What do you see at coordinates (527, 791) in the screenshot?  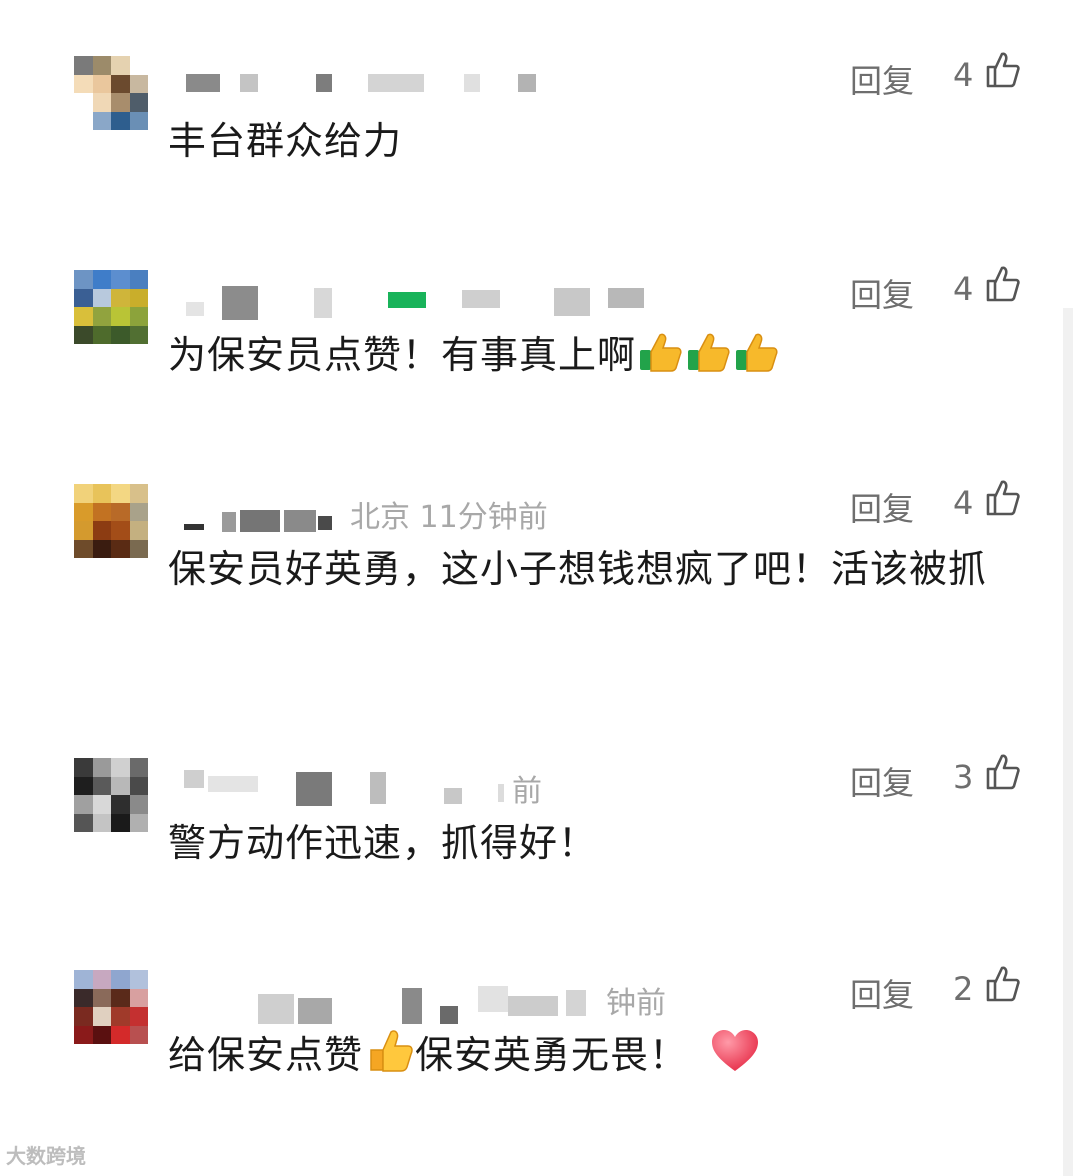 I see `location-time: 前` at bounding box center [527, 791].